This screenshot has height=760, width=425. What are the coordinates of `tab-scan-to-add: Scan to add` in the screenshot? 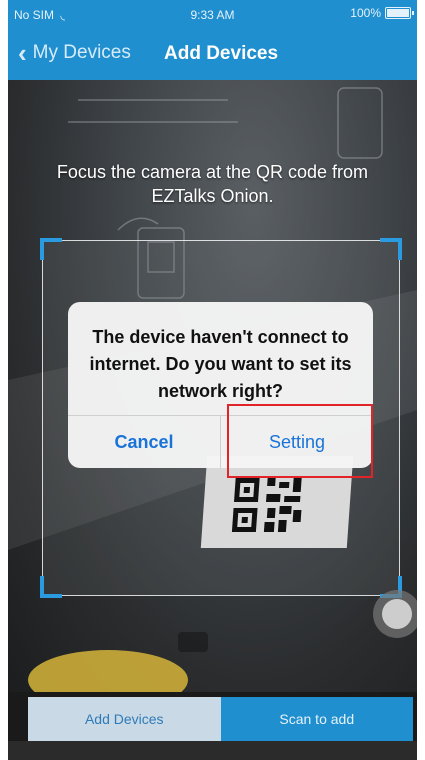 It's located at (316, 719).